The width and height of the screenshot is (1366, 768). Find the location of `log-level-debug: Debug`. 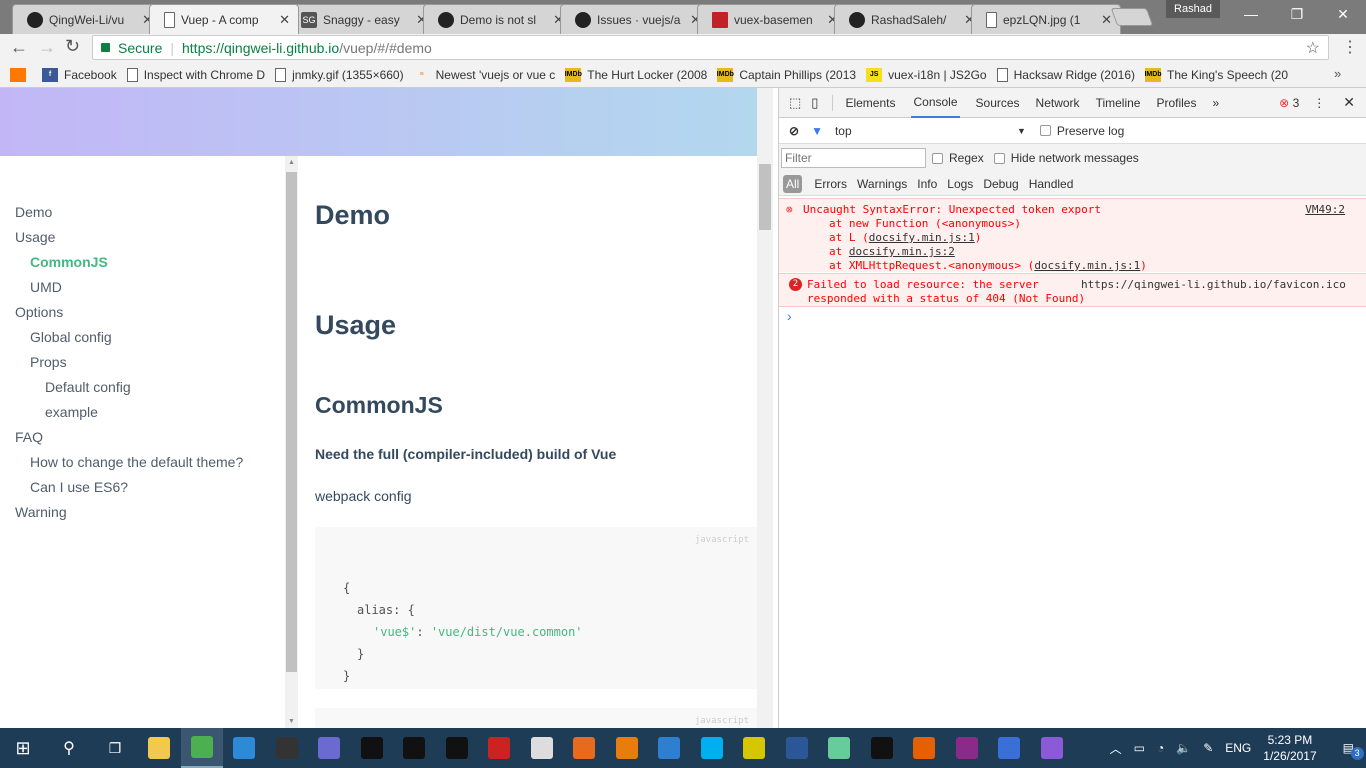

log-level-debug: Debug is located at coordinates (1000, 184).